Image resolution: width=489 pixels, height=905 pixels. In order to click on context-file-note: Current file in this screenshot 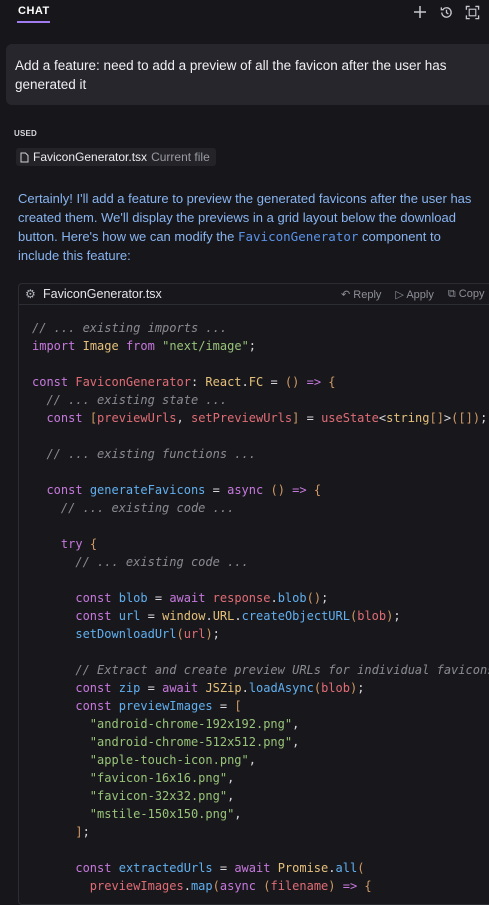, I will do `click(180, 157)`.